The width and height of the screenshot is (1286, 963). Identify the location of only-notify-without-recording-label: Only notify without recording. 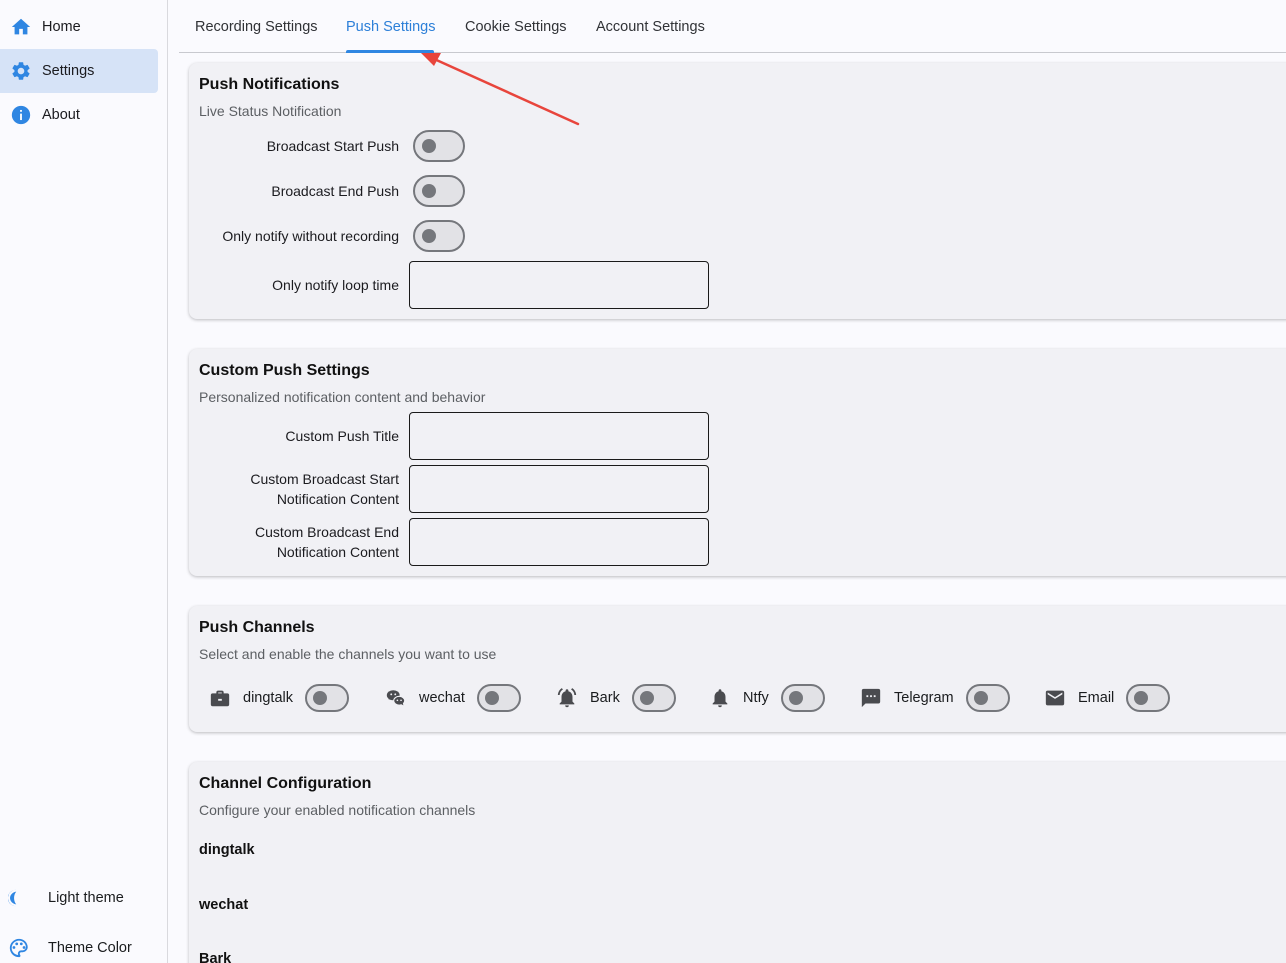
(310, 236).